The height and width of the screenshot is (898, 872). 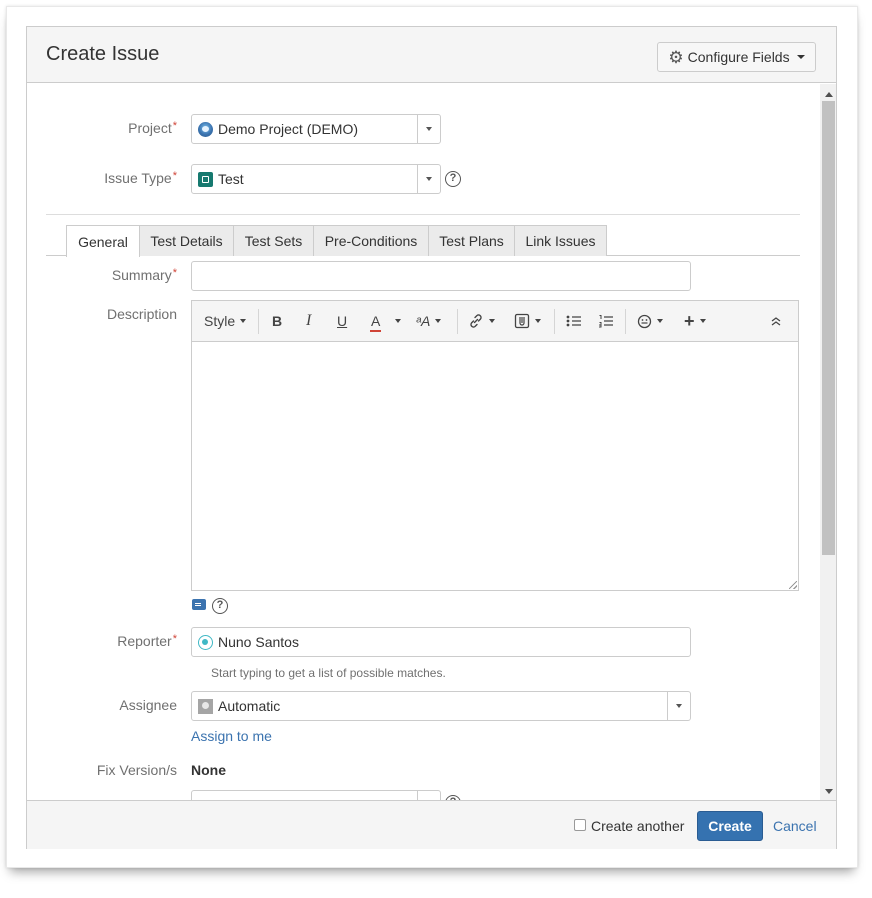 I want to click on reporter-input: Nuno Santos, so click(x=441, y=642).